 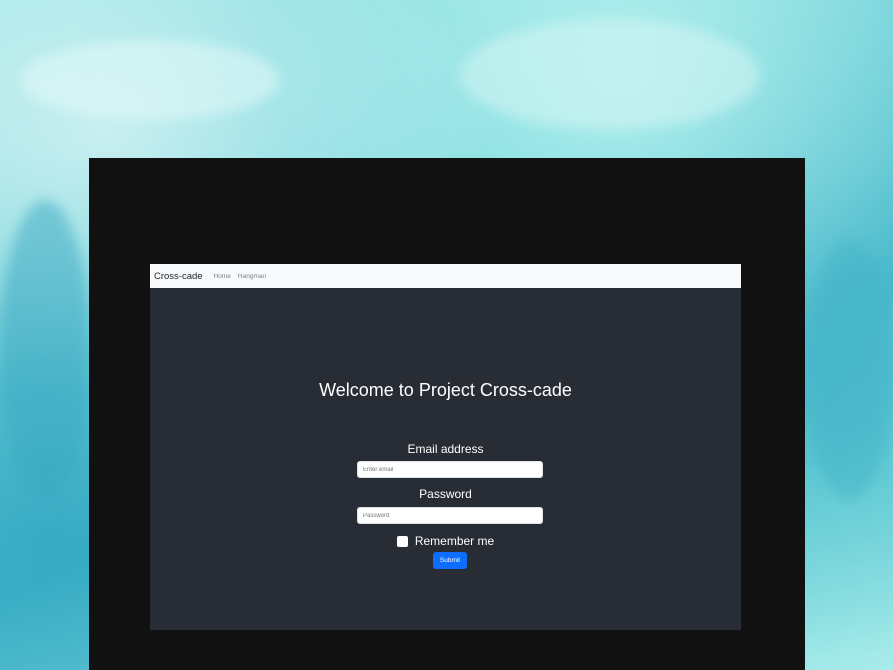 What do you see at coordinates (178, 276) in the screenshot?
I see `navbar-brand: Cross-cade` at bounding box center [178, 276].